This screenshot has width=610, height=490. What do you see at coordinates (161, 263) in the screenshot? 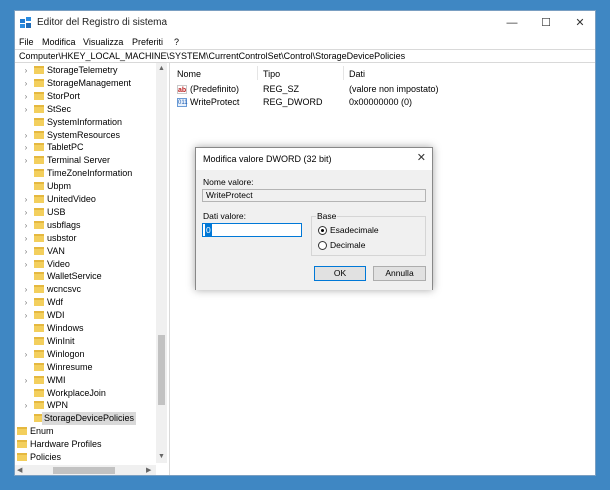
I see `tree-vertical-scrollbar: ▲ ▼` at bounding box center [161, 263].